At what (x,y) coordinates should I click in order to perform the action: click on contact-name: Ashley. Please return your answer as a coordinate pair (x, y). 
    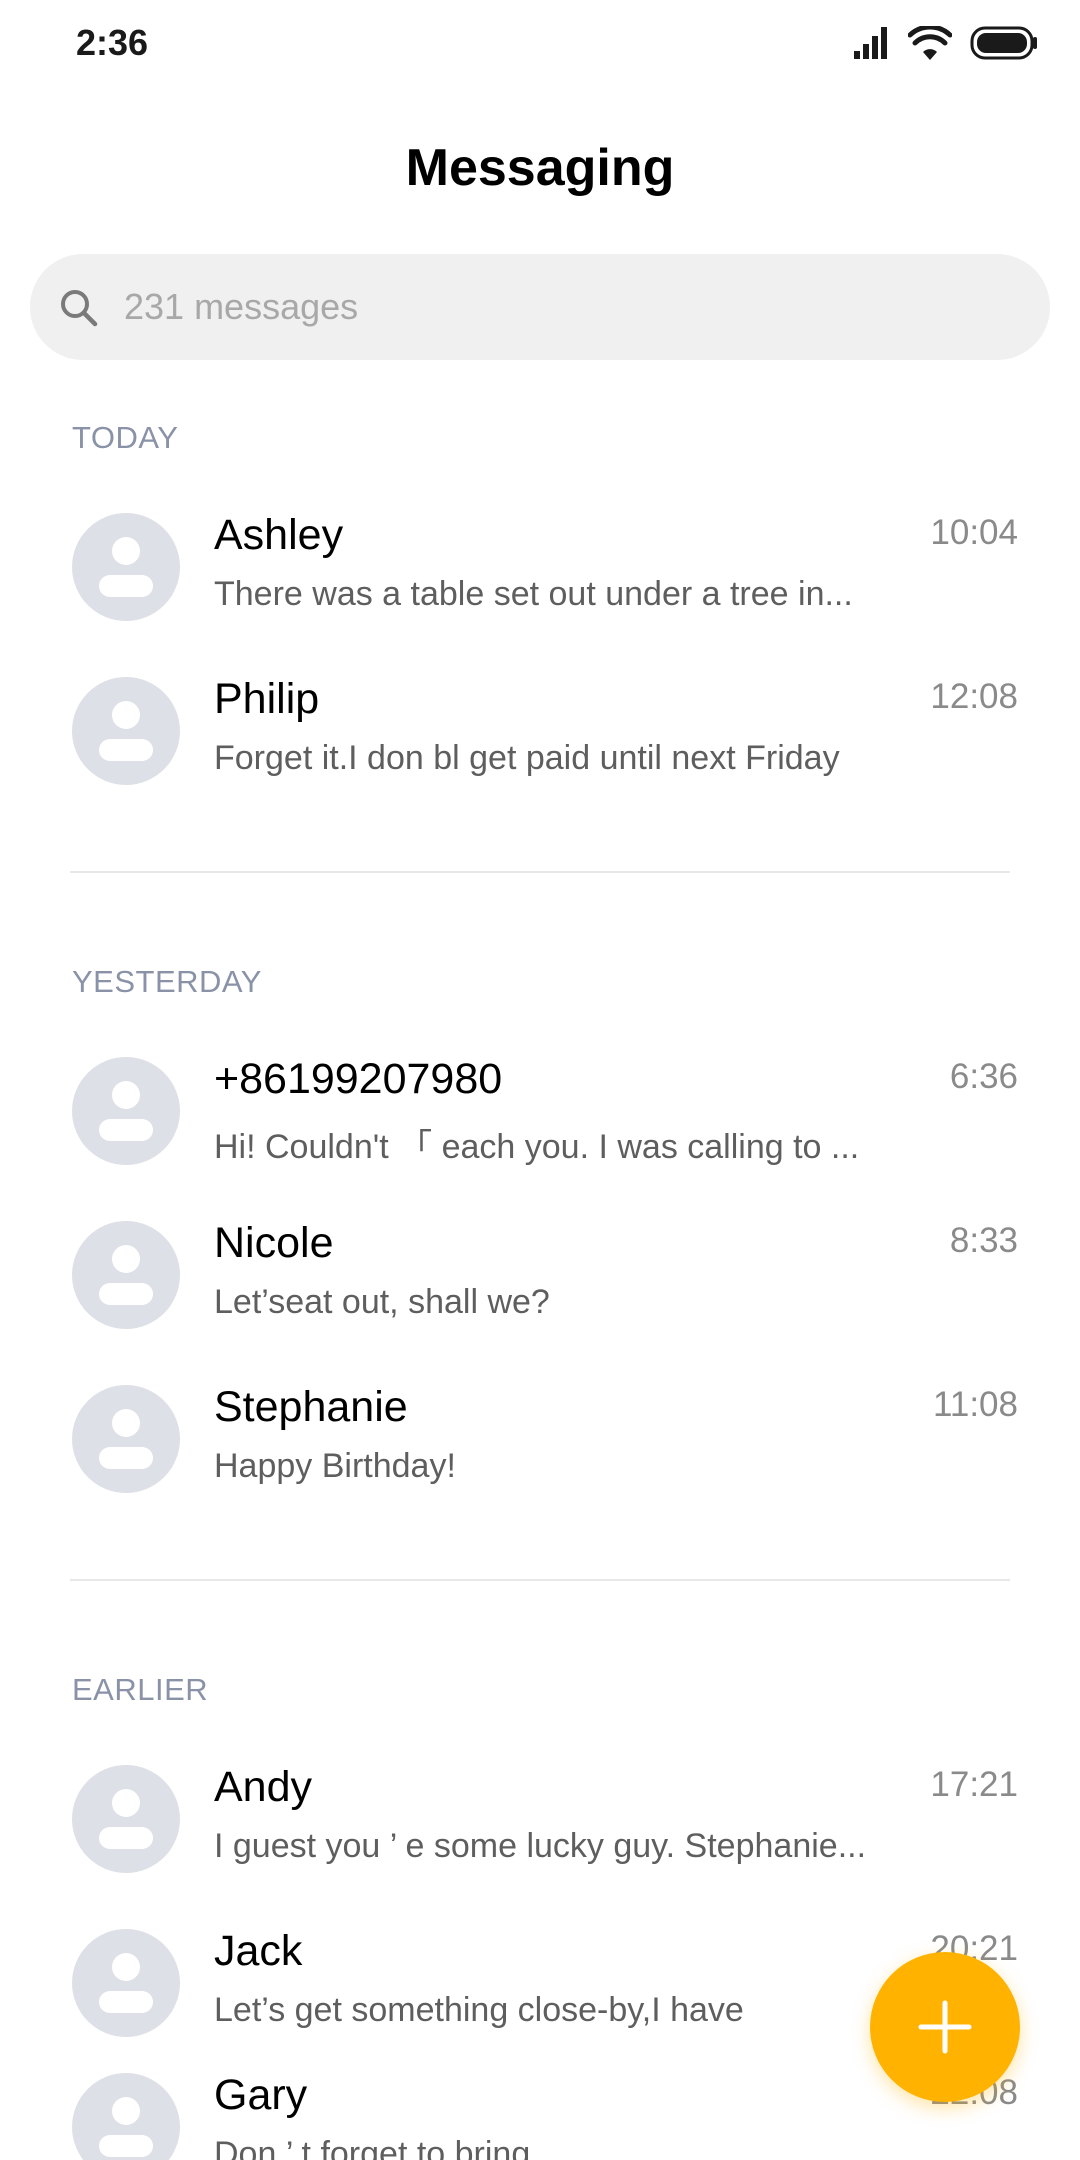
    Looking at the image, I should click on (279, 535).